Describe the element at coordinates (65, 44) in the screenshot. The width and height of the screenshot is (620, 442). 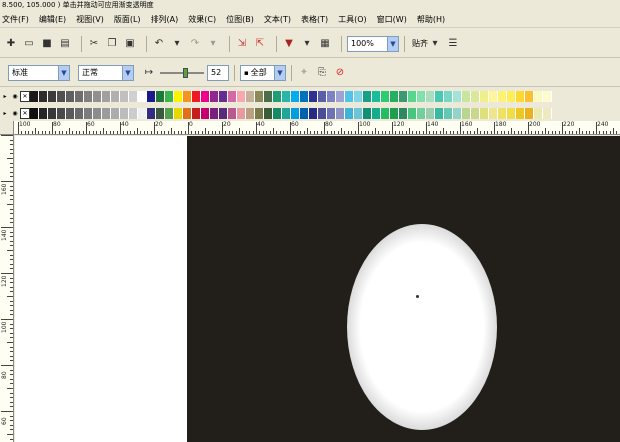
I see `print-icon: ▤` at that location.